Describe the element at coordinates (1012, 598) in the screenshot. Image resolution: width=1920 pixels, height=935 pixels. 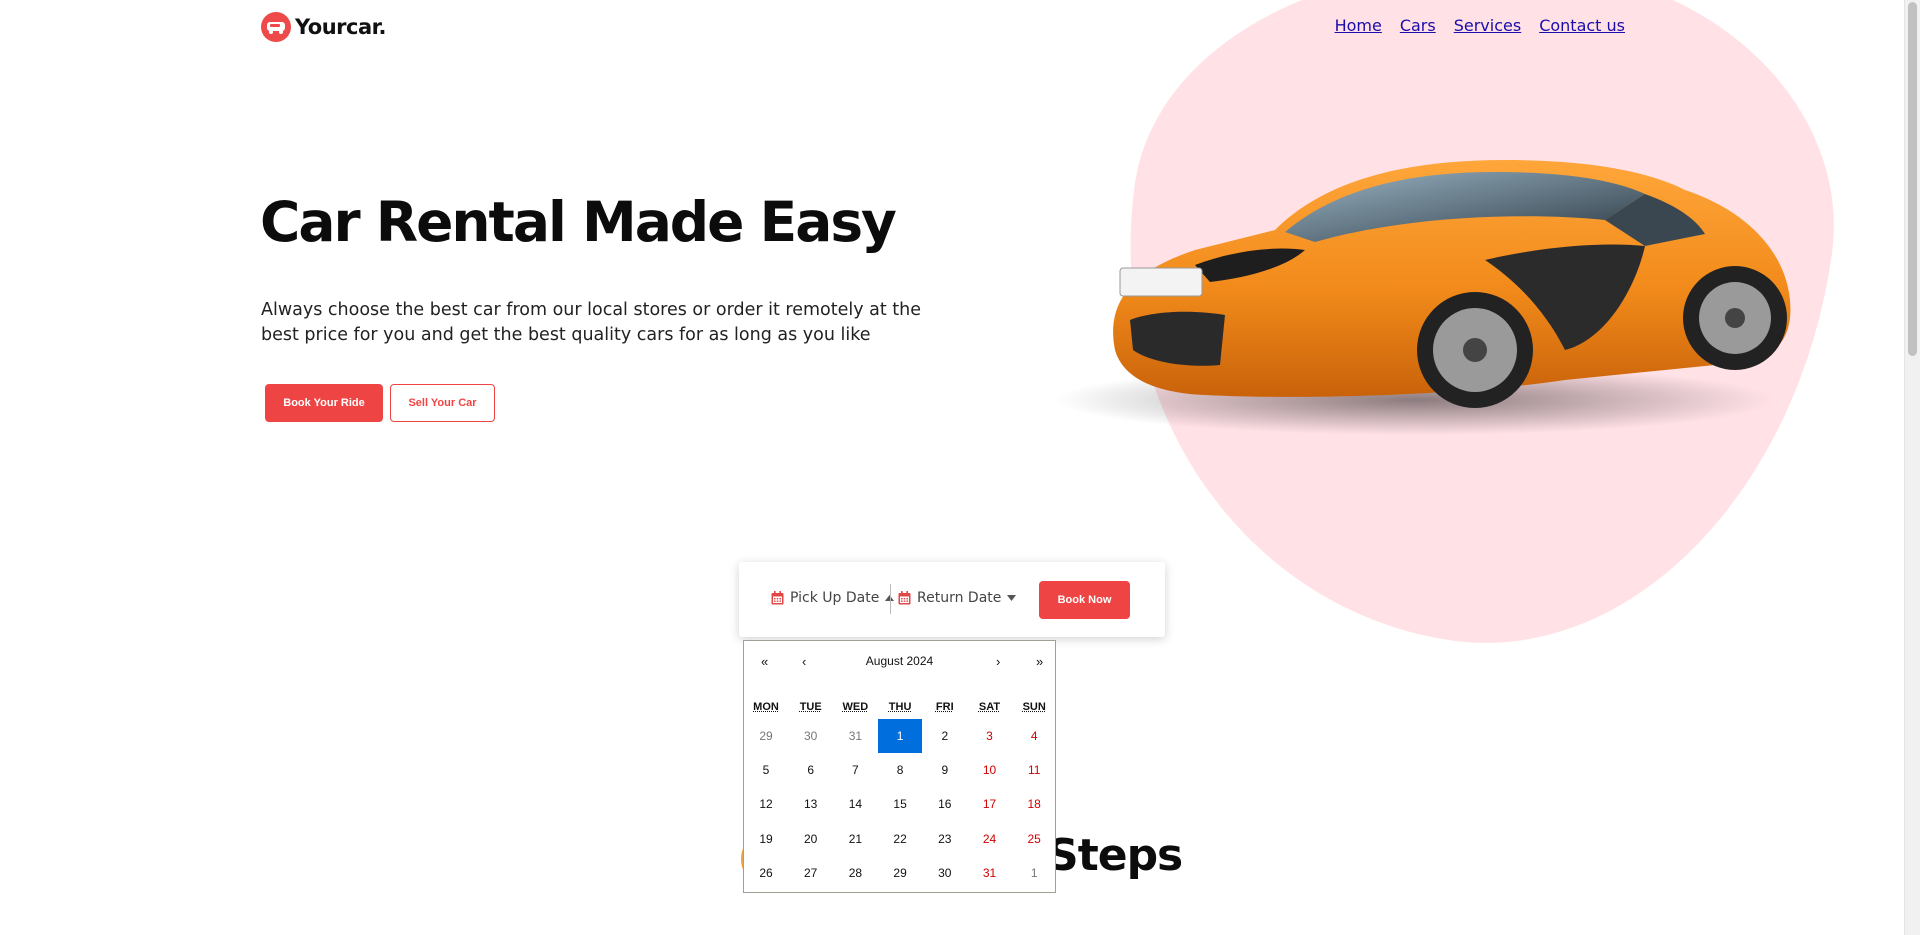
I see `caret-down-icon` at that location.